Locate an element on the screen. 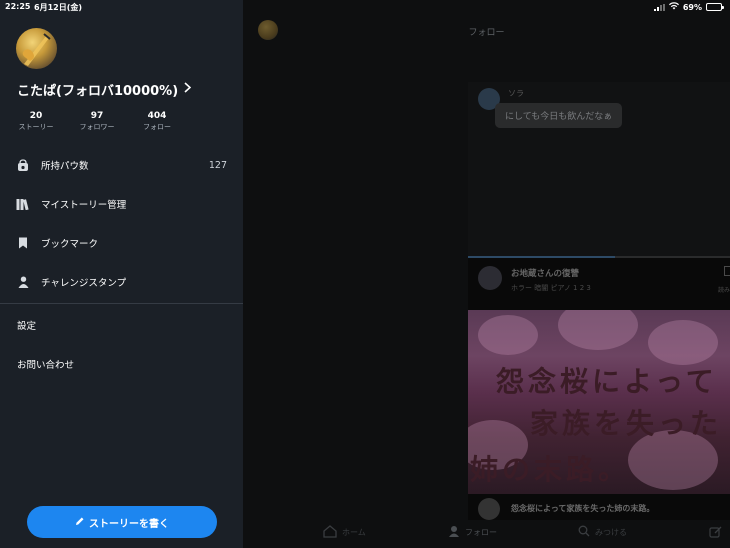  stat-following: 404 フォロー is located at coordinates (157, 121).